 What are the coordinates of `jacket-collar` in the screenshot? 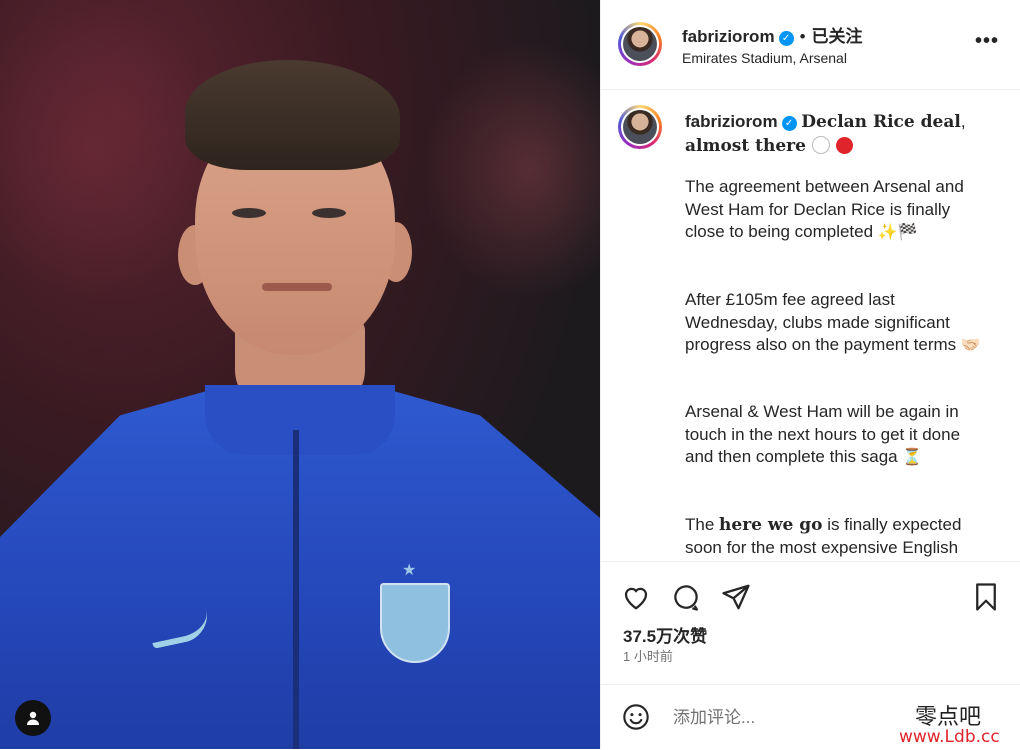 It's located at (300, 420).